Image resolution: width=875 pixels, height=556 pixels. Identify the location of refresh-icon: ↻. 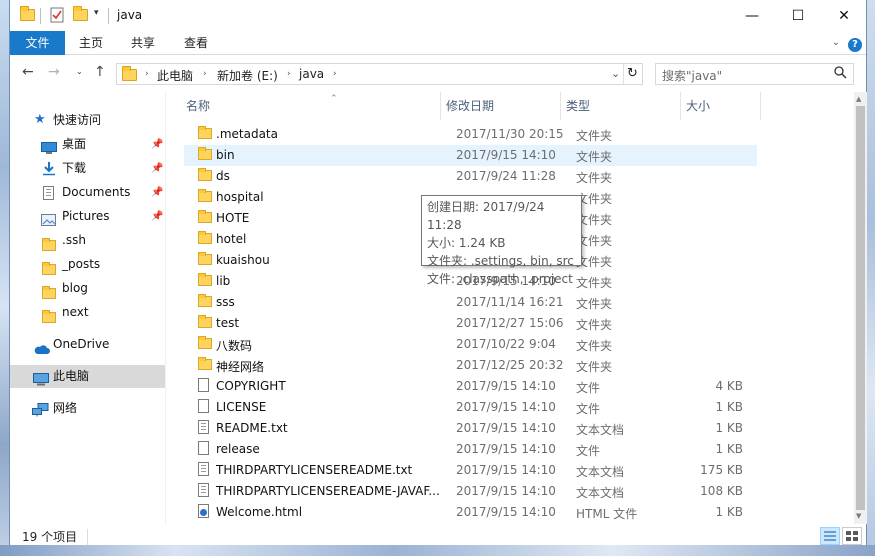
(632, 73).